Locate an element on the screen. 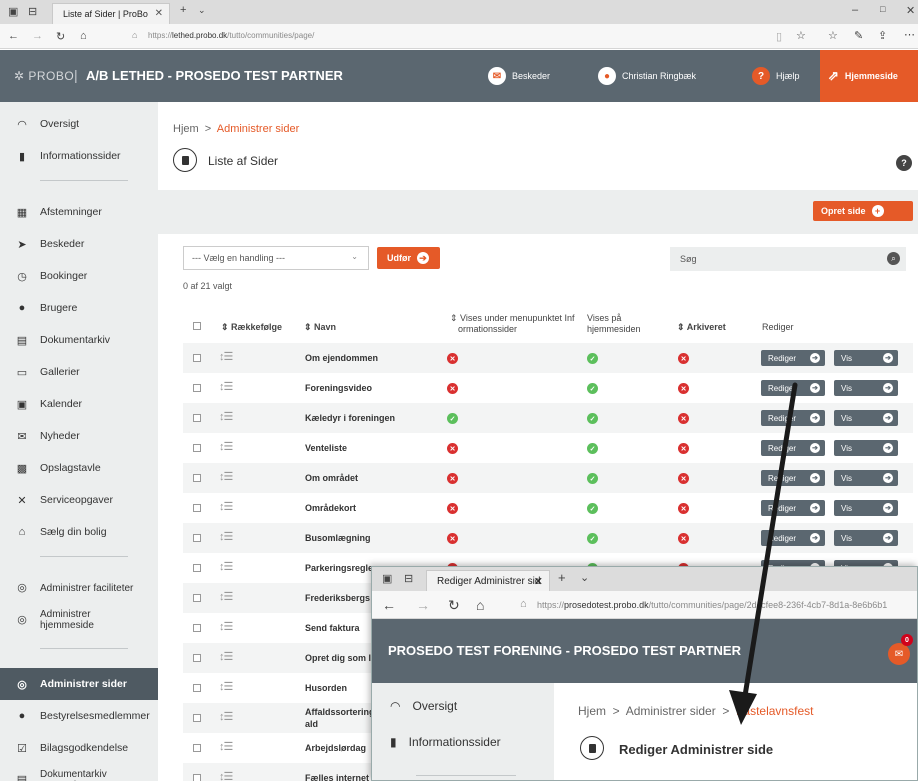 This screenshot has height=781, width=918. search-icon: ⌕ is located at coordinates (893, 258).